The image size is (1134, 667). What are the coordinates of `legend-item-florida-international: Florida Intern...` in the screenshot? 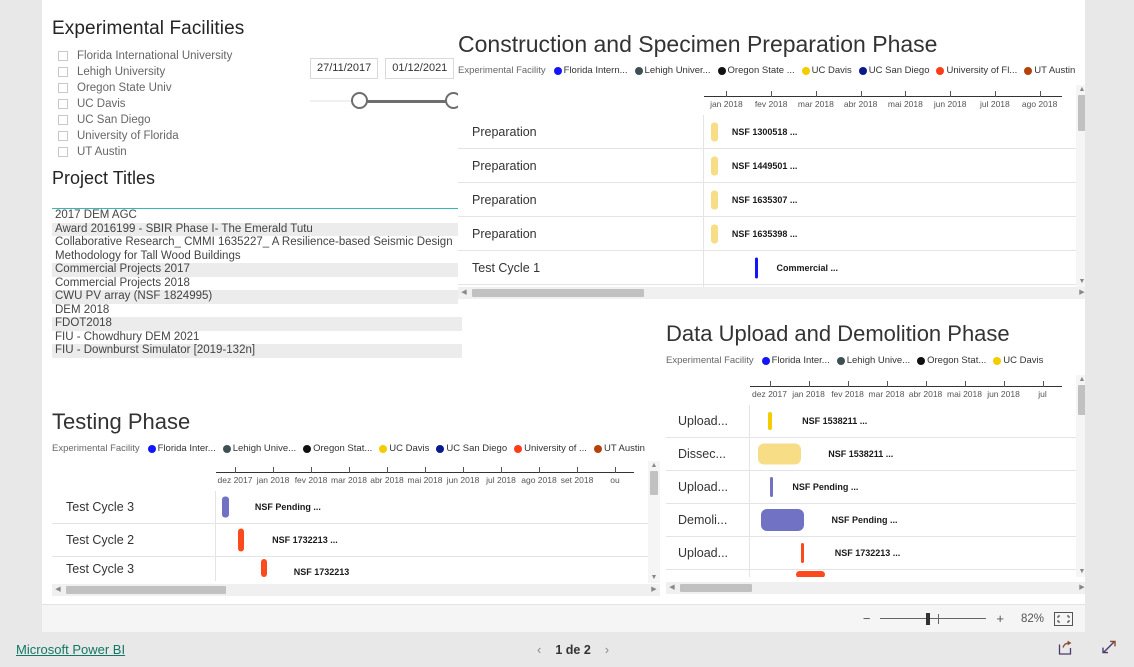 It's located at (590, 70).